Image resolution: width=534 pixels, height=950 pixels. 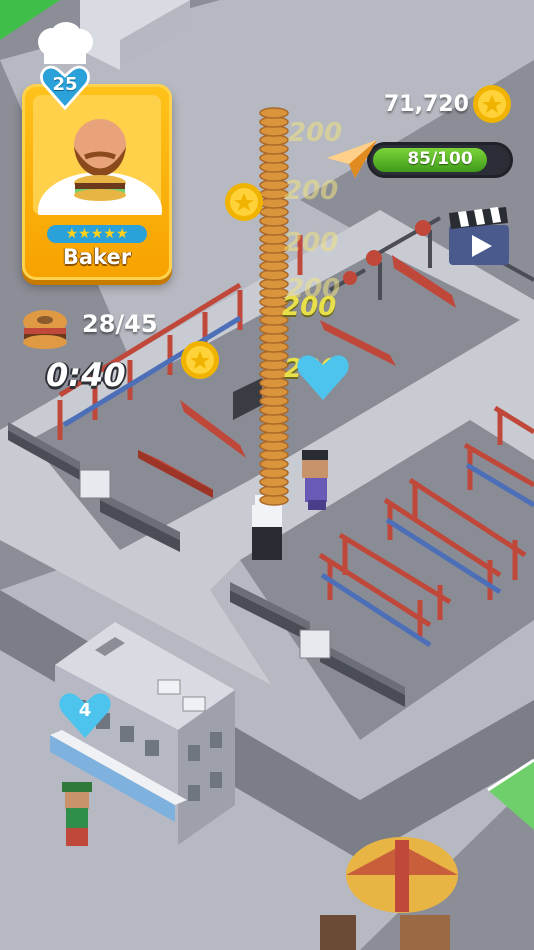 What do you see at coordinates (97, 234) in the screenshot?
I see `star-rating: ★★★★★` at bounding box center [97, 234].